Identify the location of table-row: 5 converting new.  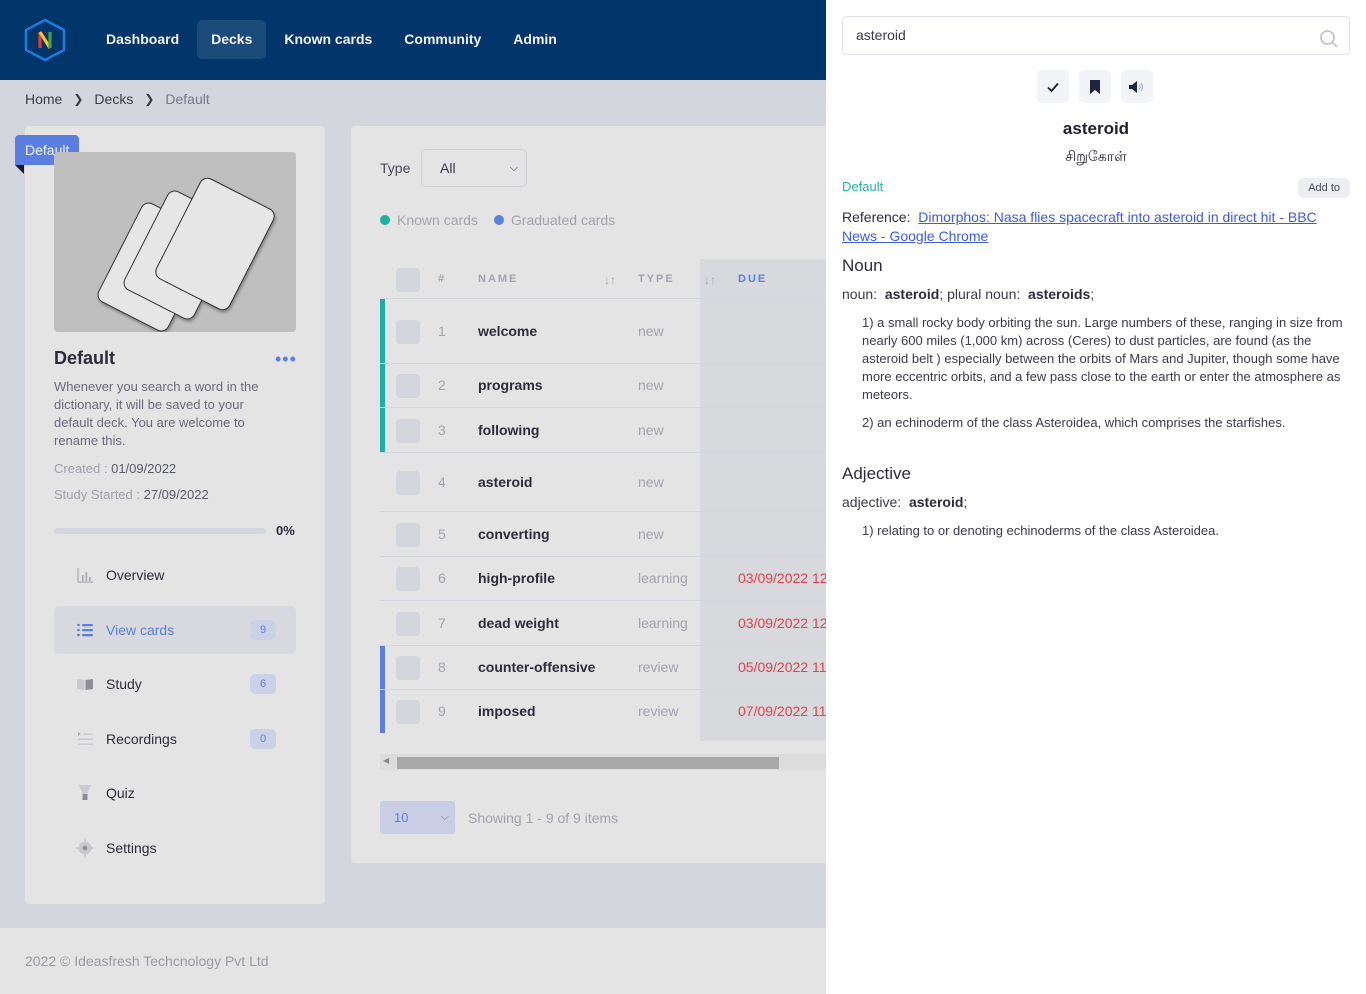
(625, 533).